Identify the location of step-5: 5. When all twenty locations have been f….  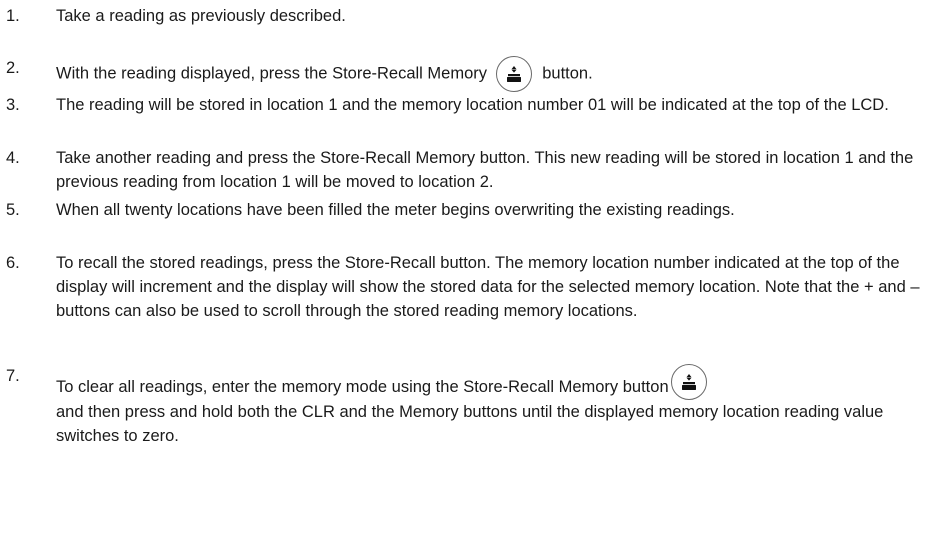
(468, 210).